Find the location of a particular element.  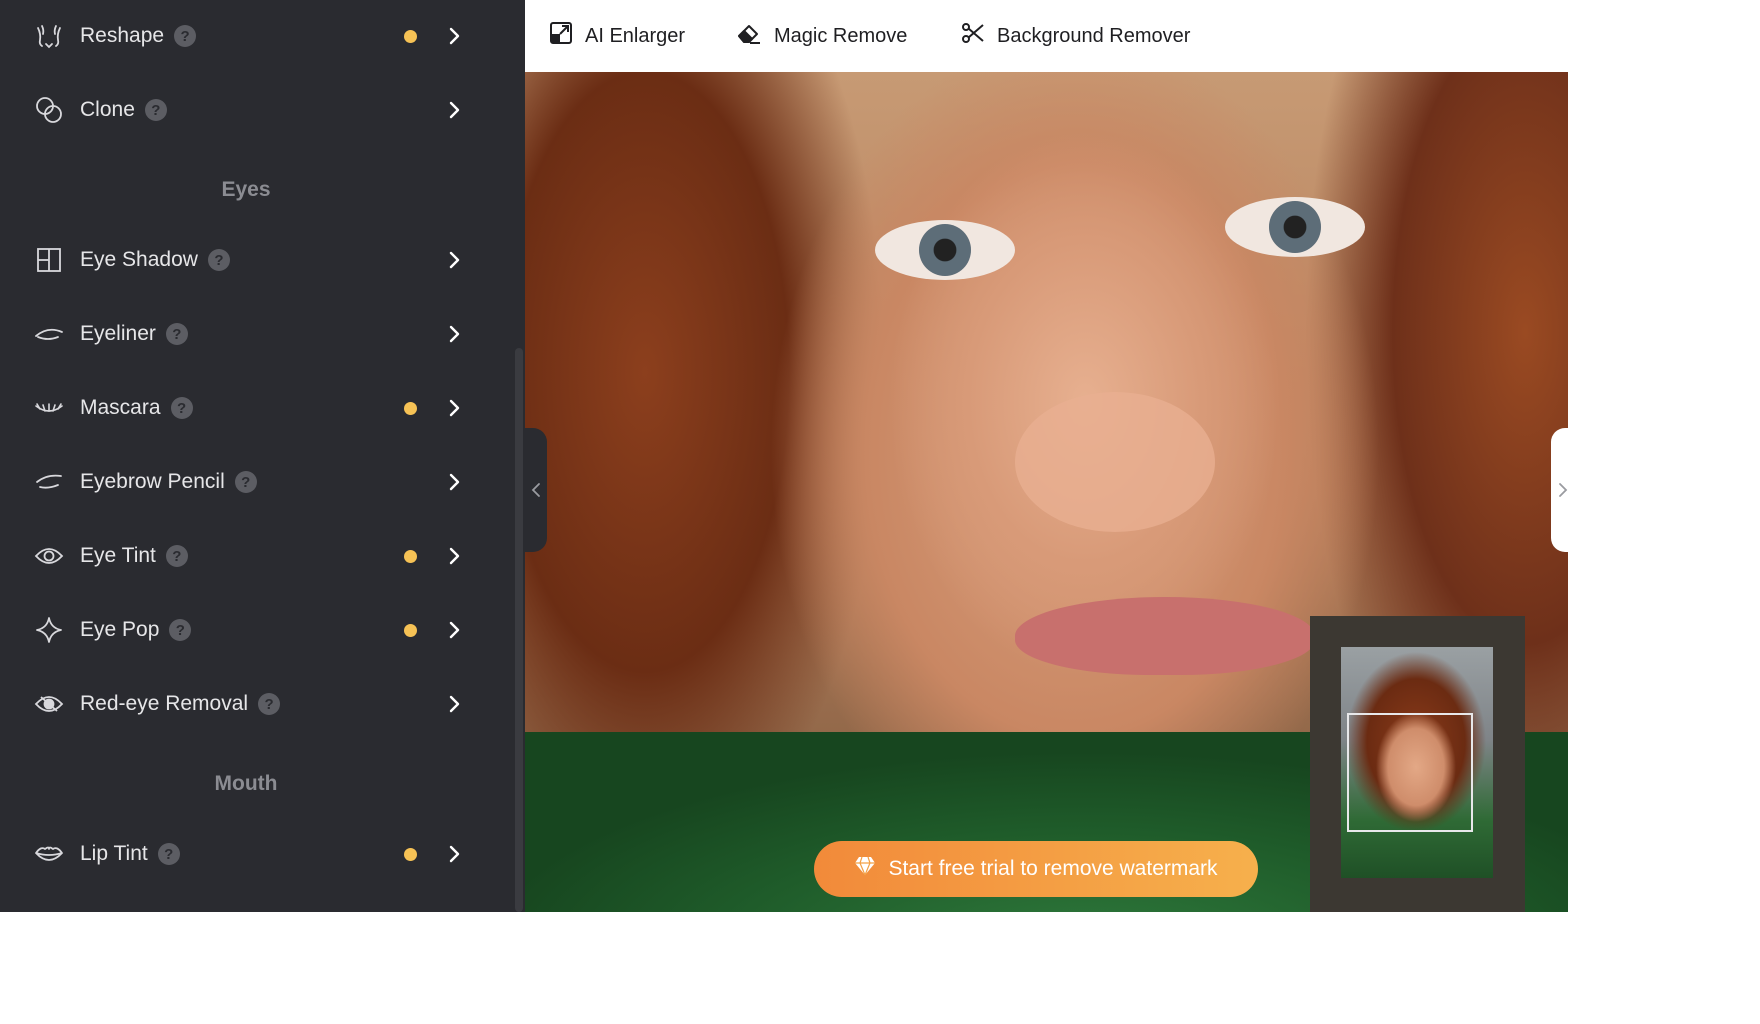

chevron-left-icon is located at coordinates (535, 490).